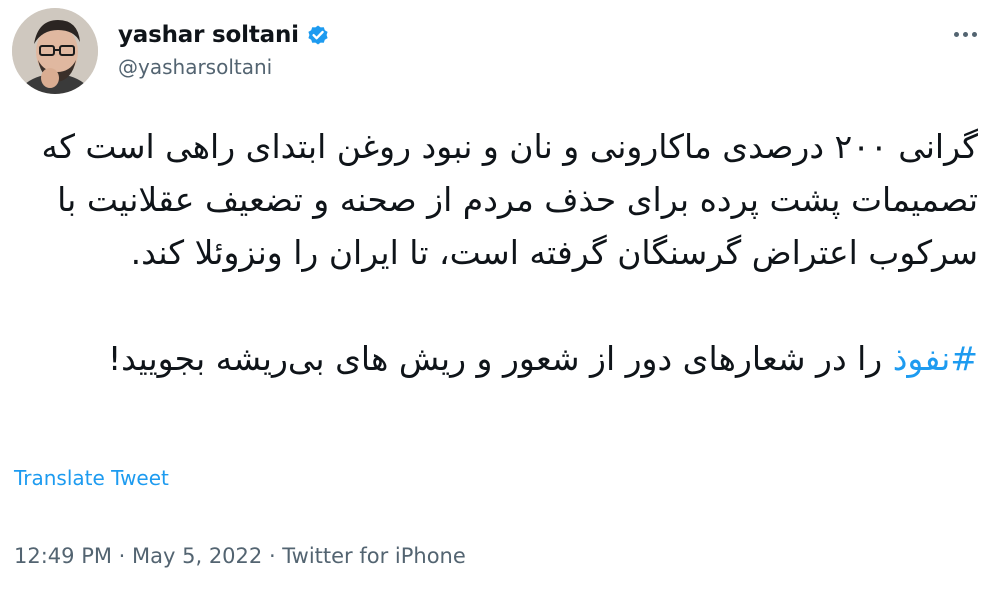  Describe the element at coordinates (208, 35) in the screenshot. I see `display-name: yashar soltani` at that location.